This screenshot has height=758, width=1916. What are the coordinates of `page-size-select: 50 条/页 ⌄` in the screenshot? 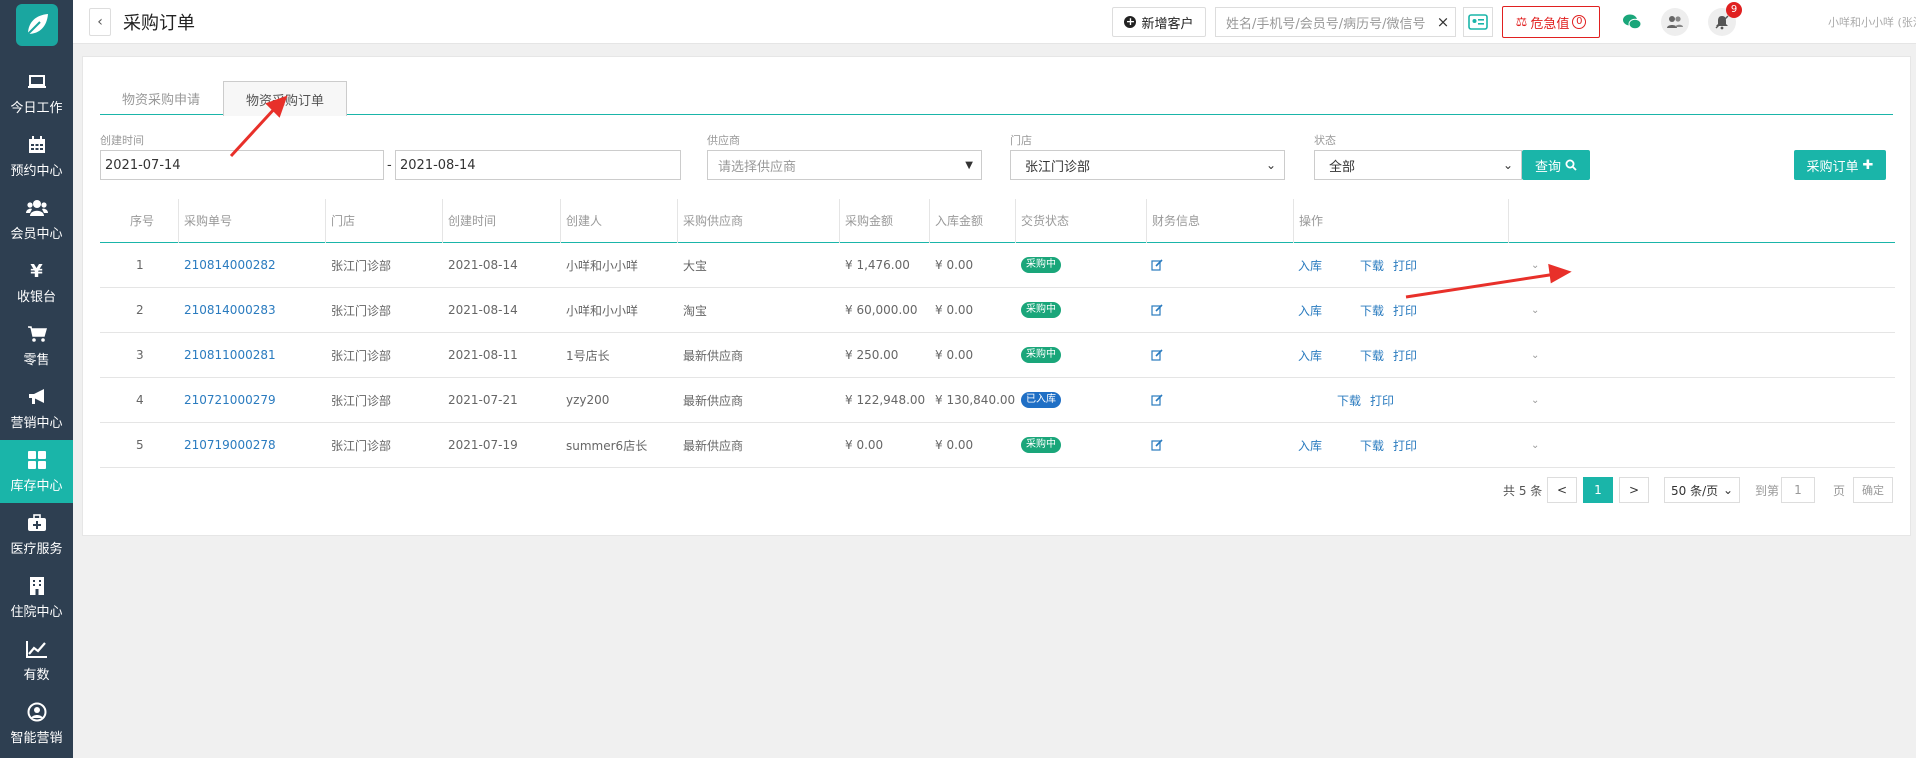 It's located at (1702, 490).